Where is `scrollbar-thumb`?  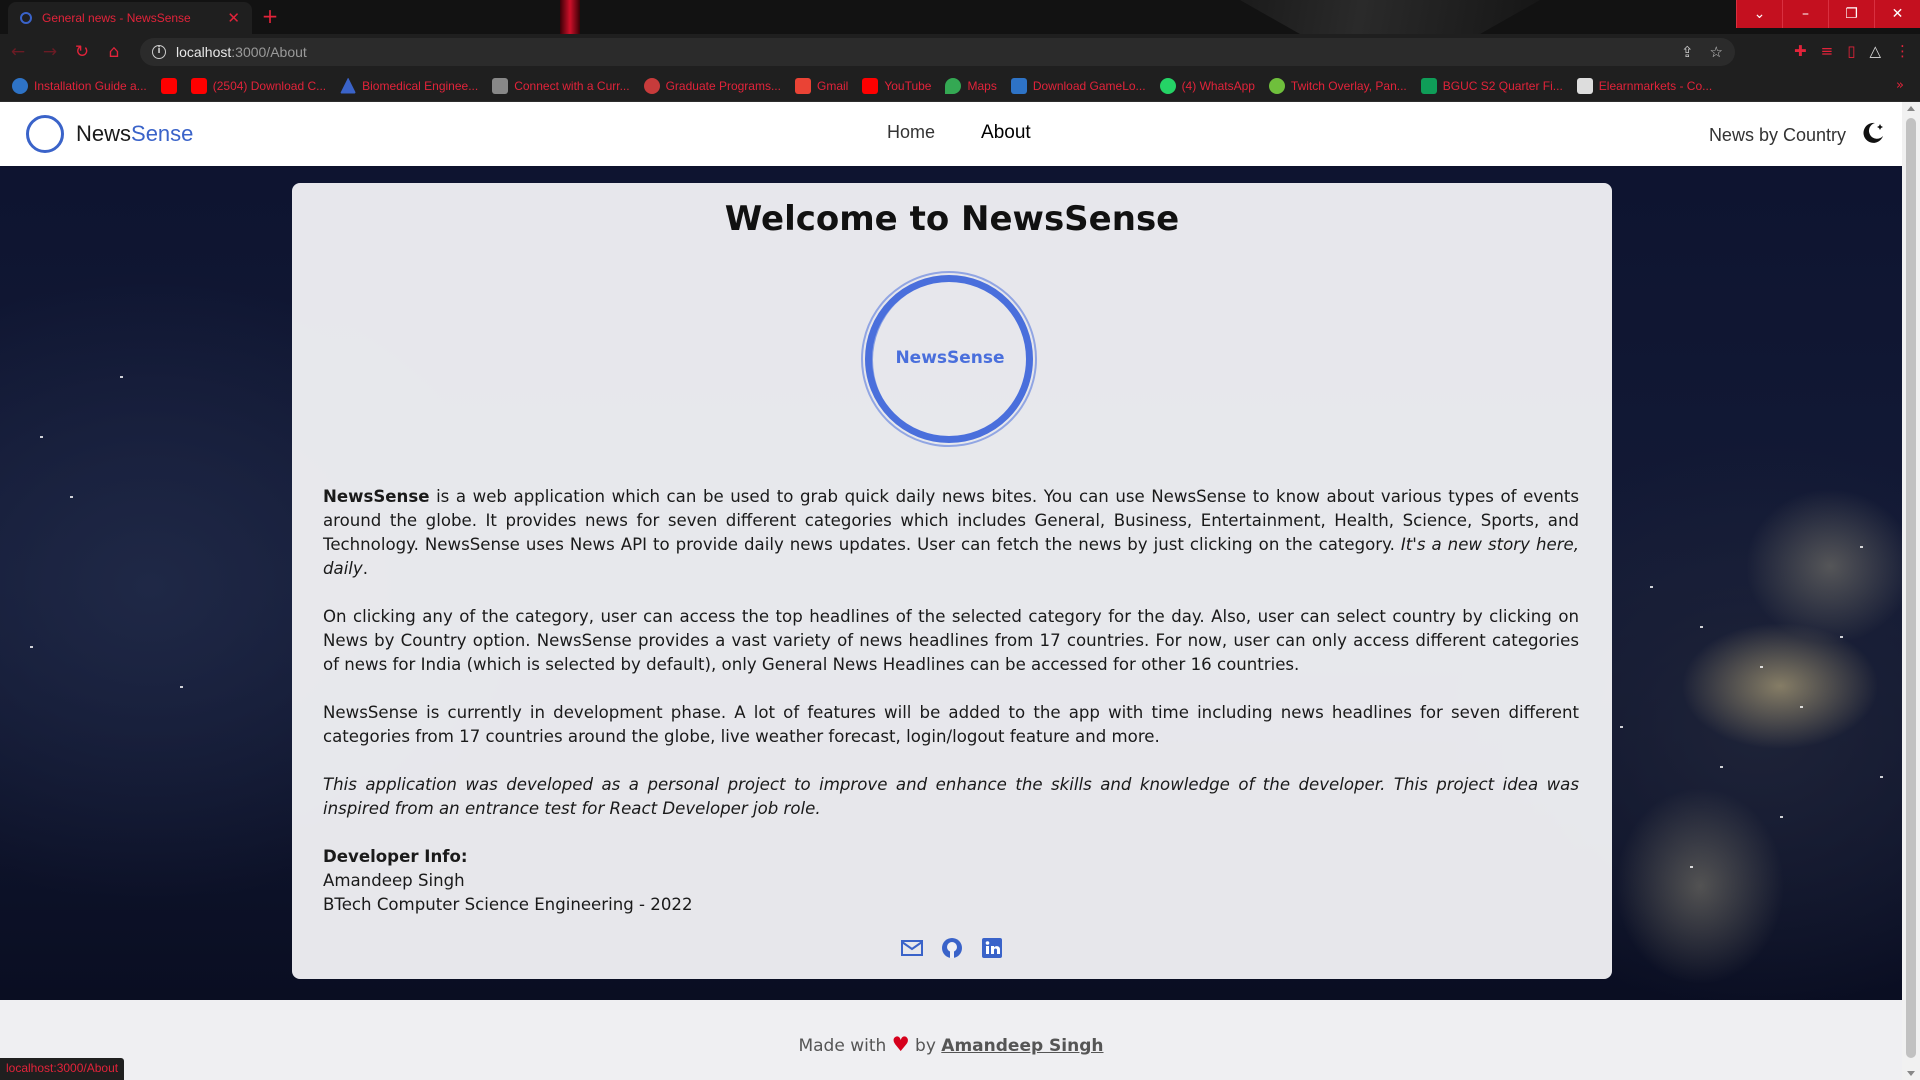 scrollbar-thumb is located at coordinates (1911, 588).